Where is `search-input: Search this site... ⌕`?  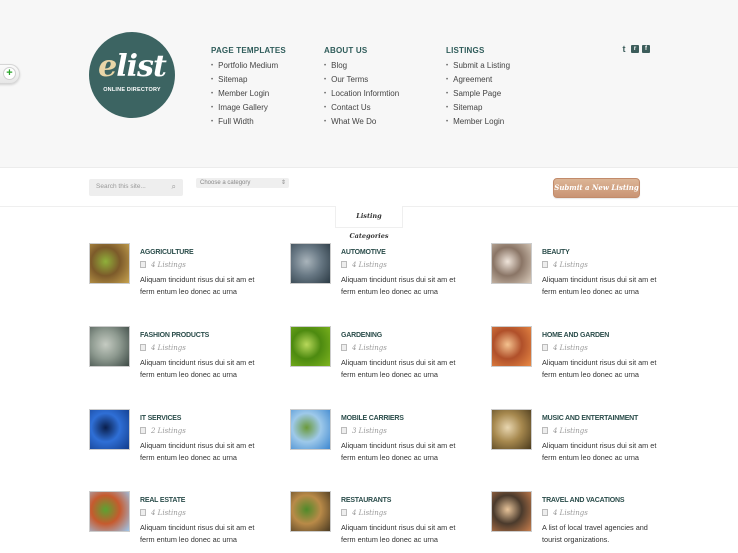 search-input: Search this site... ⌕ is located at coordinates (136, 187).